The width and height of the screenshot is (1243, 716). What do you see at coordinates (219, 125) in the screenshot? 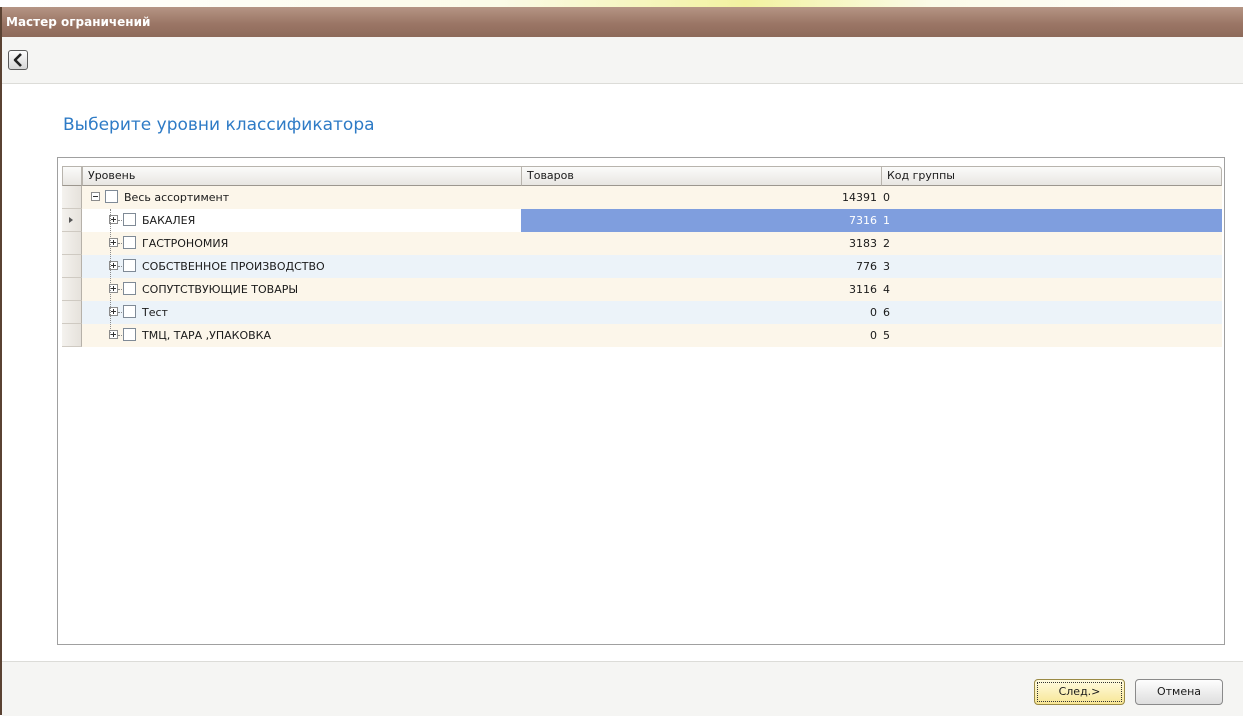
I see `page-heading: Выберите уровни классификатора` at bounding box center [219, 125].